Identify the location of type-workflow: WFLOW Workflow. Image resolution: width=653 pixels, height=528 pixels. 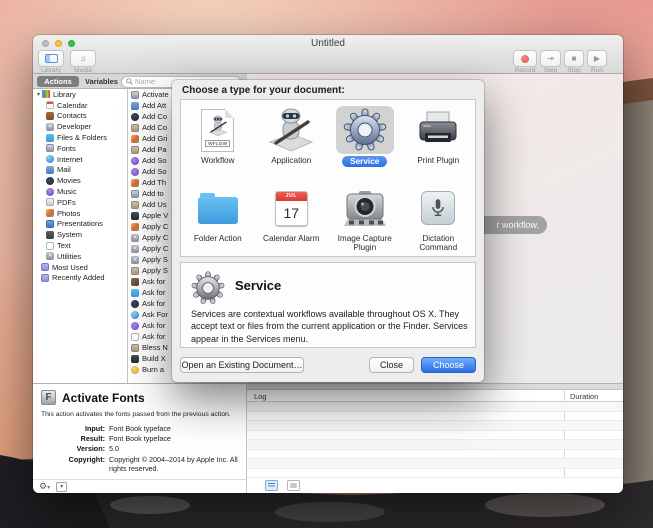
(218, 139).